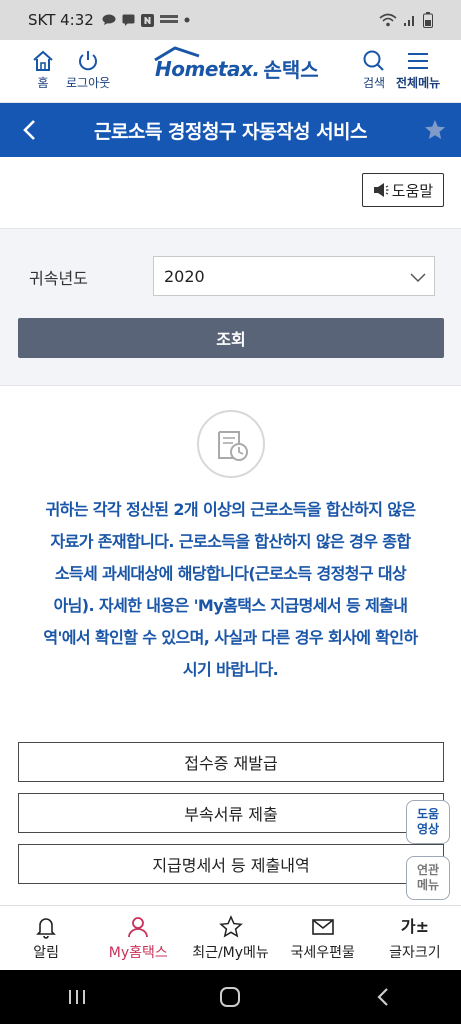 The image size is (461, 1024). I want to click on nav-item-myhometax: My홈택스, so click(138, 938).